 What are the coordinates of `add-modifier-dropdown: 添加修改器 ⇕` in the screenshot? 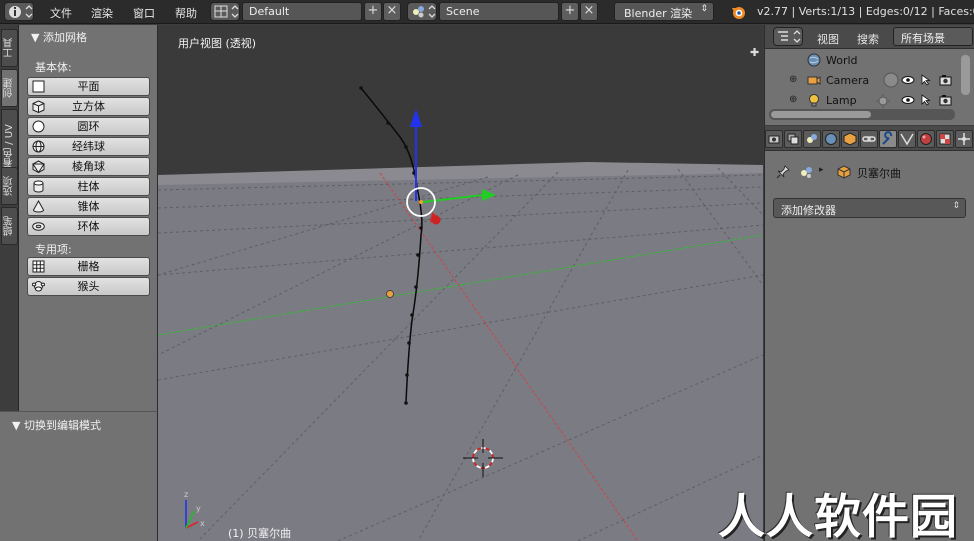 It's located at (869, 208).